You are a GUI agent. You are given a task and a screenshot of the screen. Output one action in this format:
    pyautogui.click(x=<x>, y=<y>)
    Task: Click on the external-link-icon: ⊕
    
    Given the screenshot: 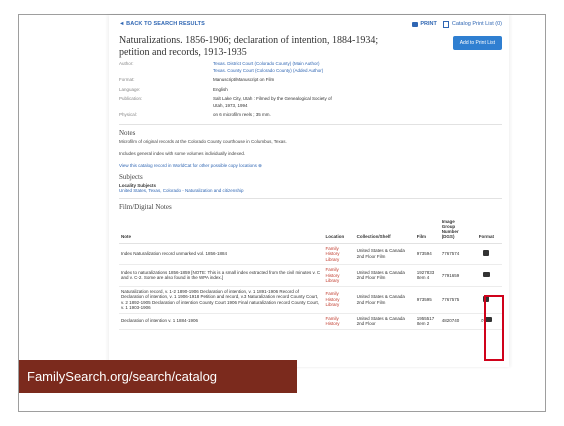 What is the action you would take?
    pyautogui.click(x=260, y=165)
    